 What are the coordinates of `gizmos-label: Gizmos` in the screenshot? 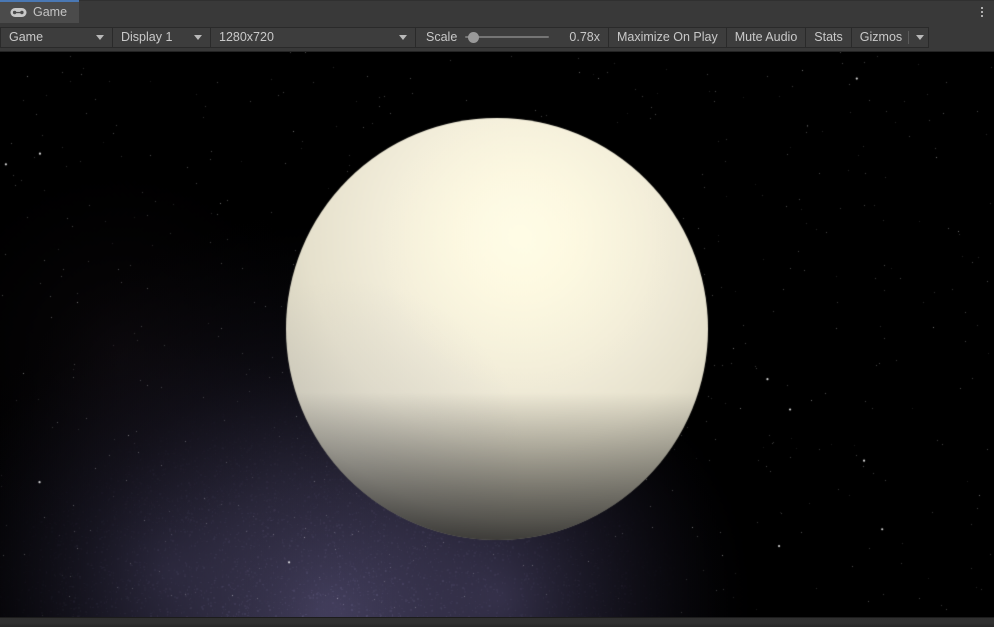 It's located at (881, 37).